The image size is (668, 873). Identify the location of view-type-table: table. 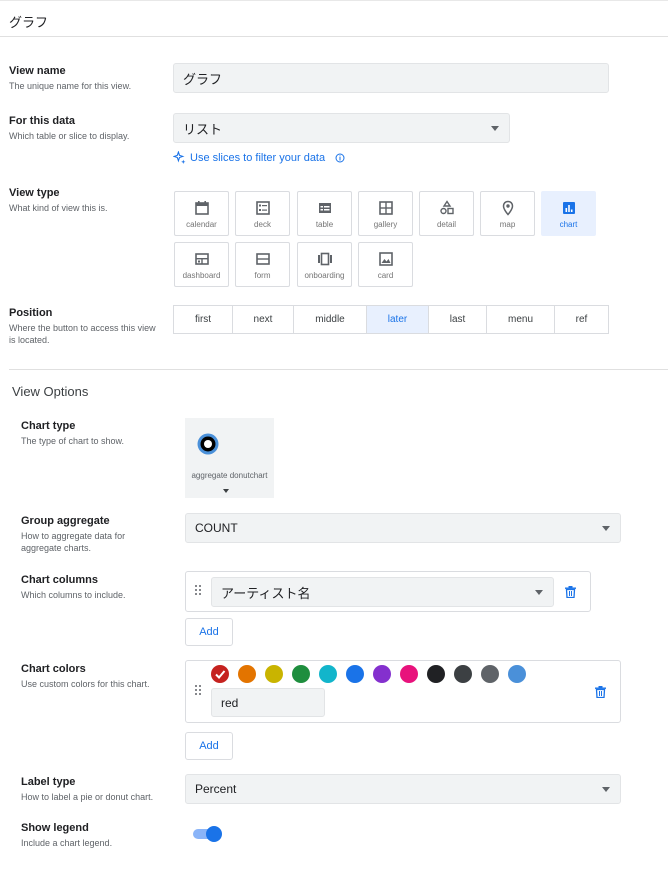
(324, 213).